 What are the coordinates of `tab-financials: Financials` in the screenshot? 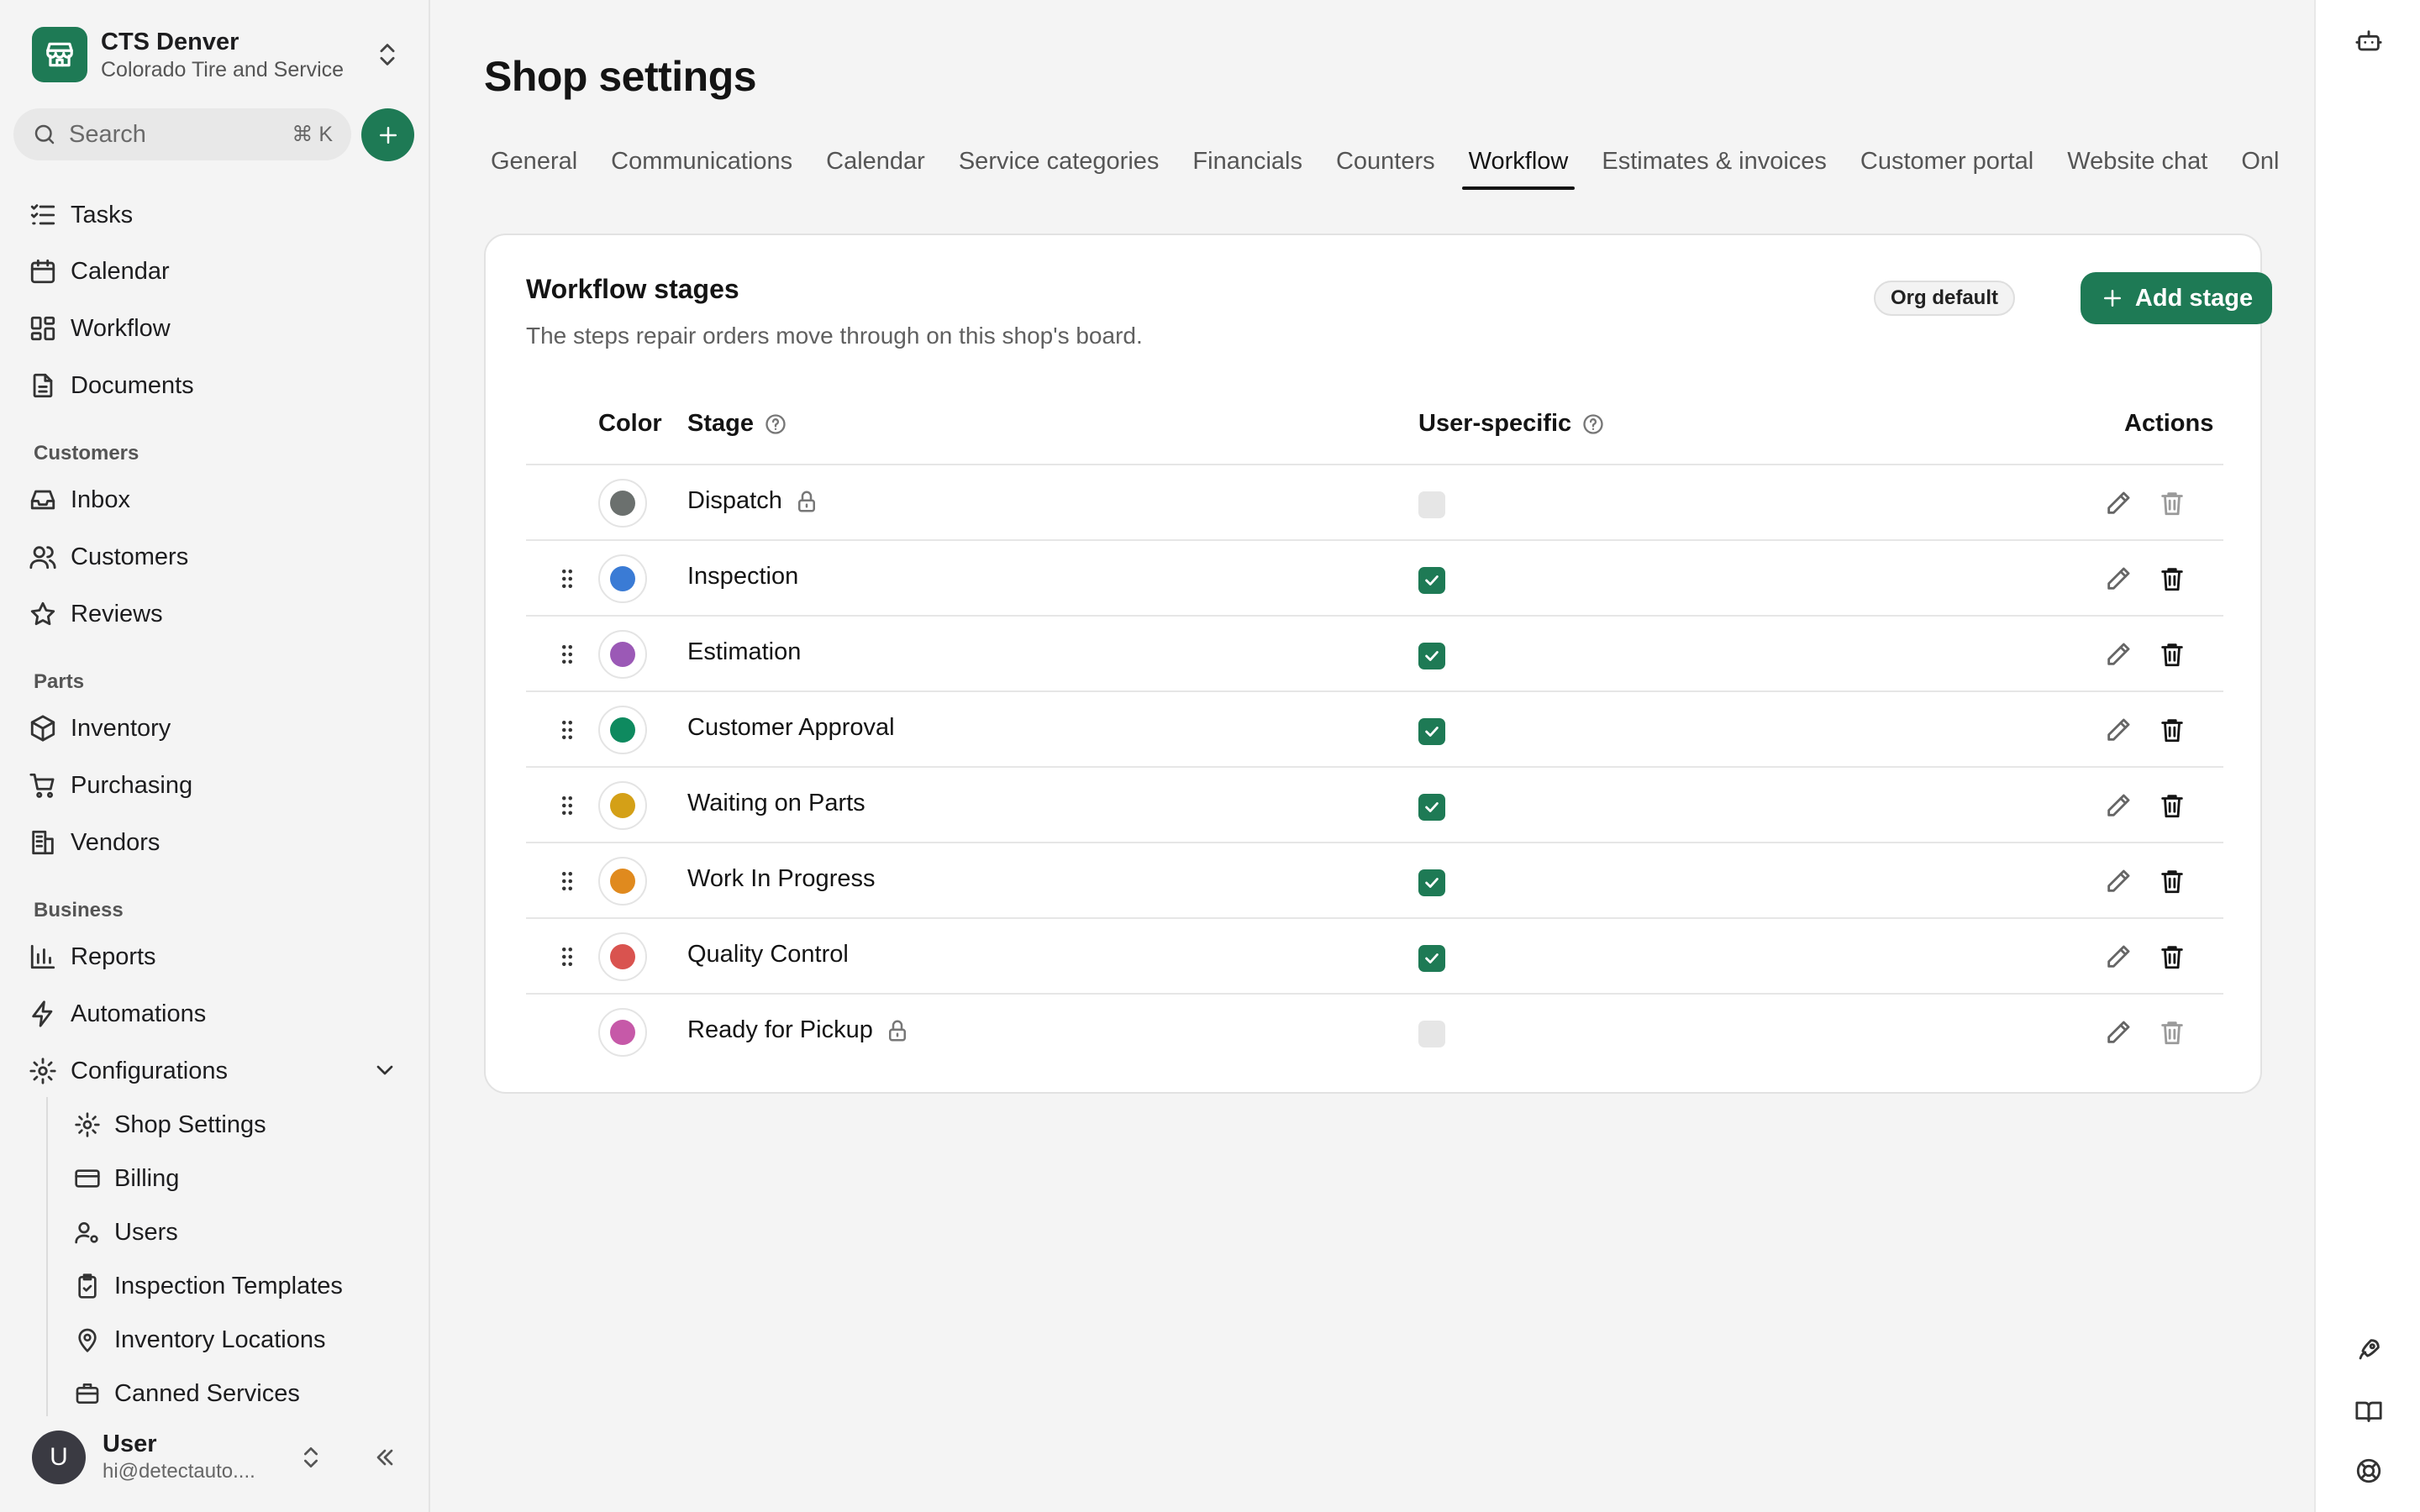 It's located at (1247, 166).